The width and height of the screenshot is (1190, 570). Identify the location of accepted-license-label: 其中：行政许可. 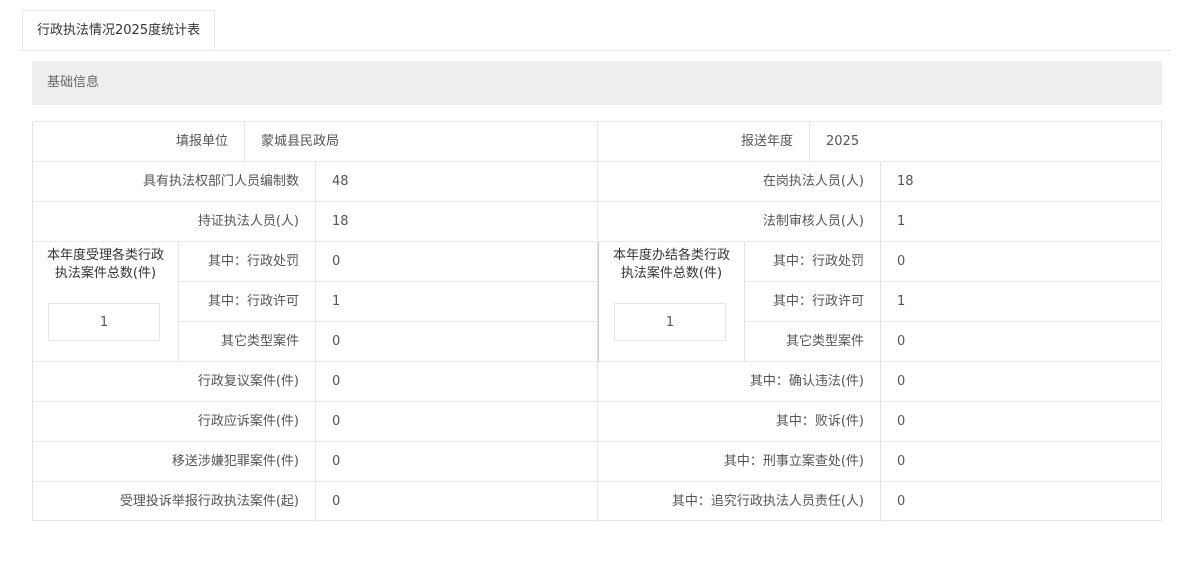
(247, 302).